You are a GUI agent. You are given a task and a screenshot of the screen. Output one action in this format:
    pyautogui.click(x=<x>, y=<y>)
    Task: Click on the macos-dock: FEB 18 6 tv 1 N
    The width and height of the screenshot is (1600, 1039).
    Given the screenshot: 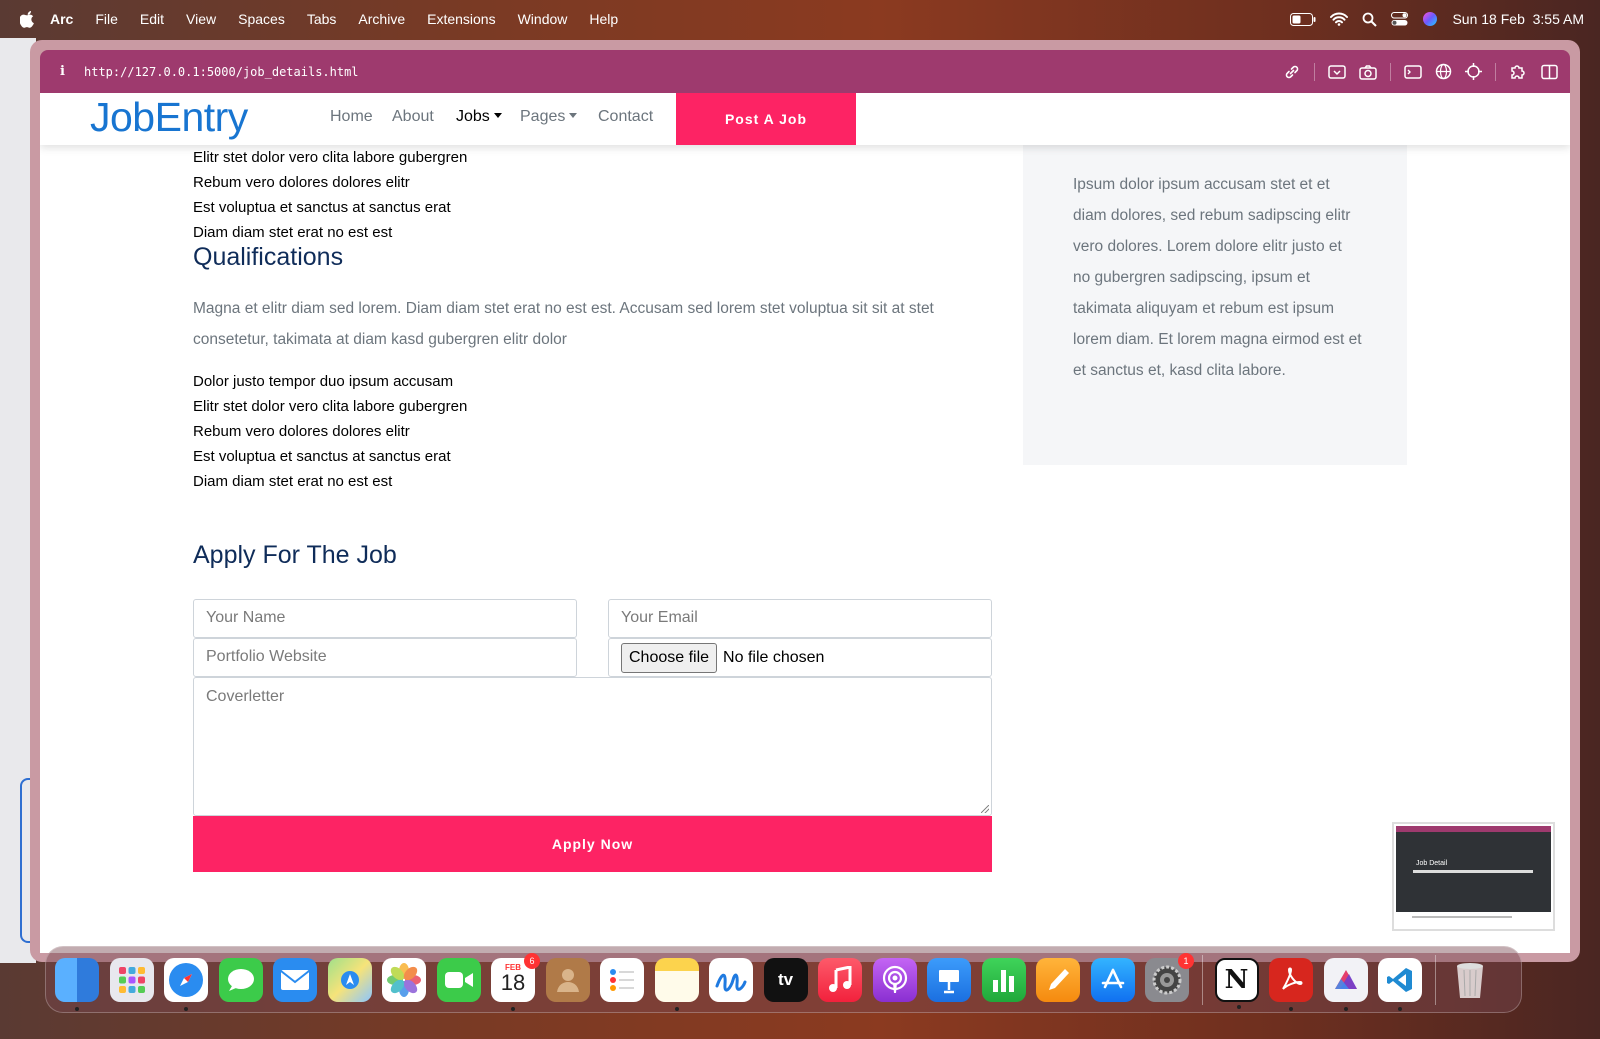 What is the action you would take?
    pyautogui.click(x=783, y=979)
    